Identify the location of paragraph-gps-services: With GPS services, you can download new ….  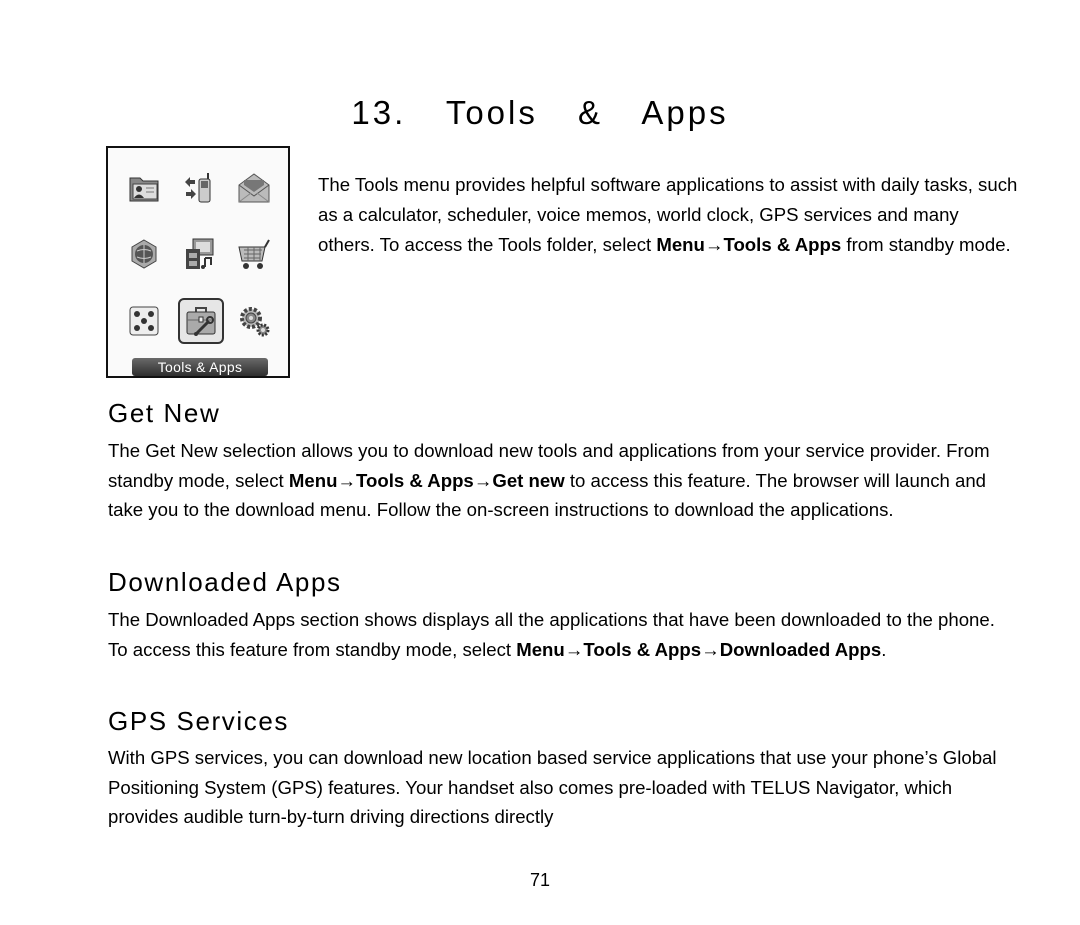
(558, 787).